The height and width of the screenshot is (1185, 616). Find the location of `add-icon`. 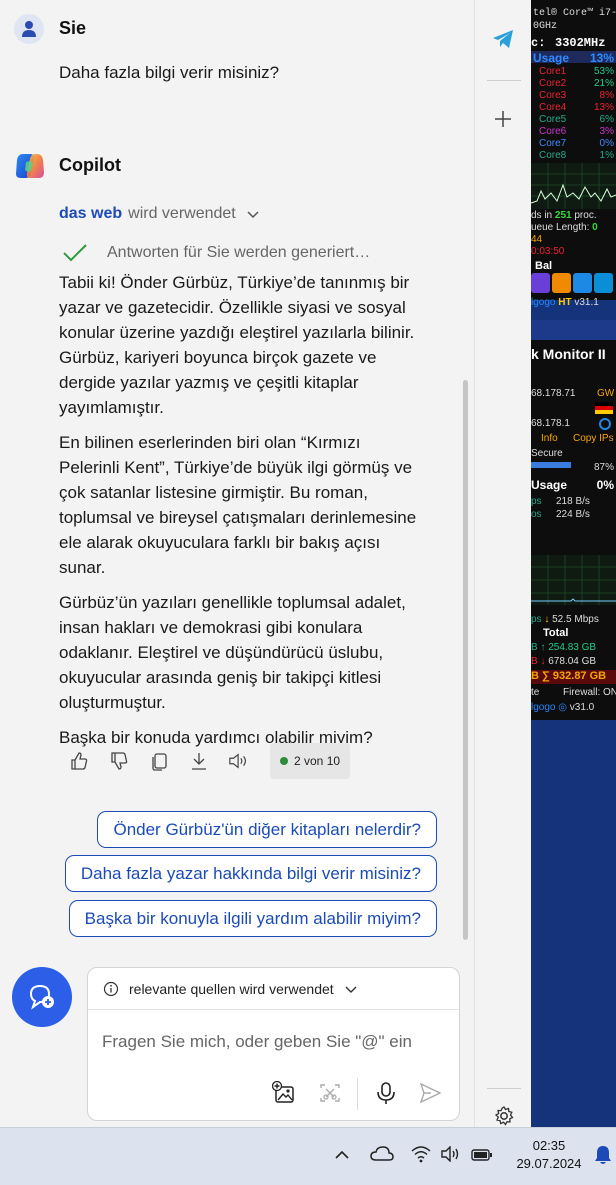

add-icon is located at coordinates (503, 121).